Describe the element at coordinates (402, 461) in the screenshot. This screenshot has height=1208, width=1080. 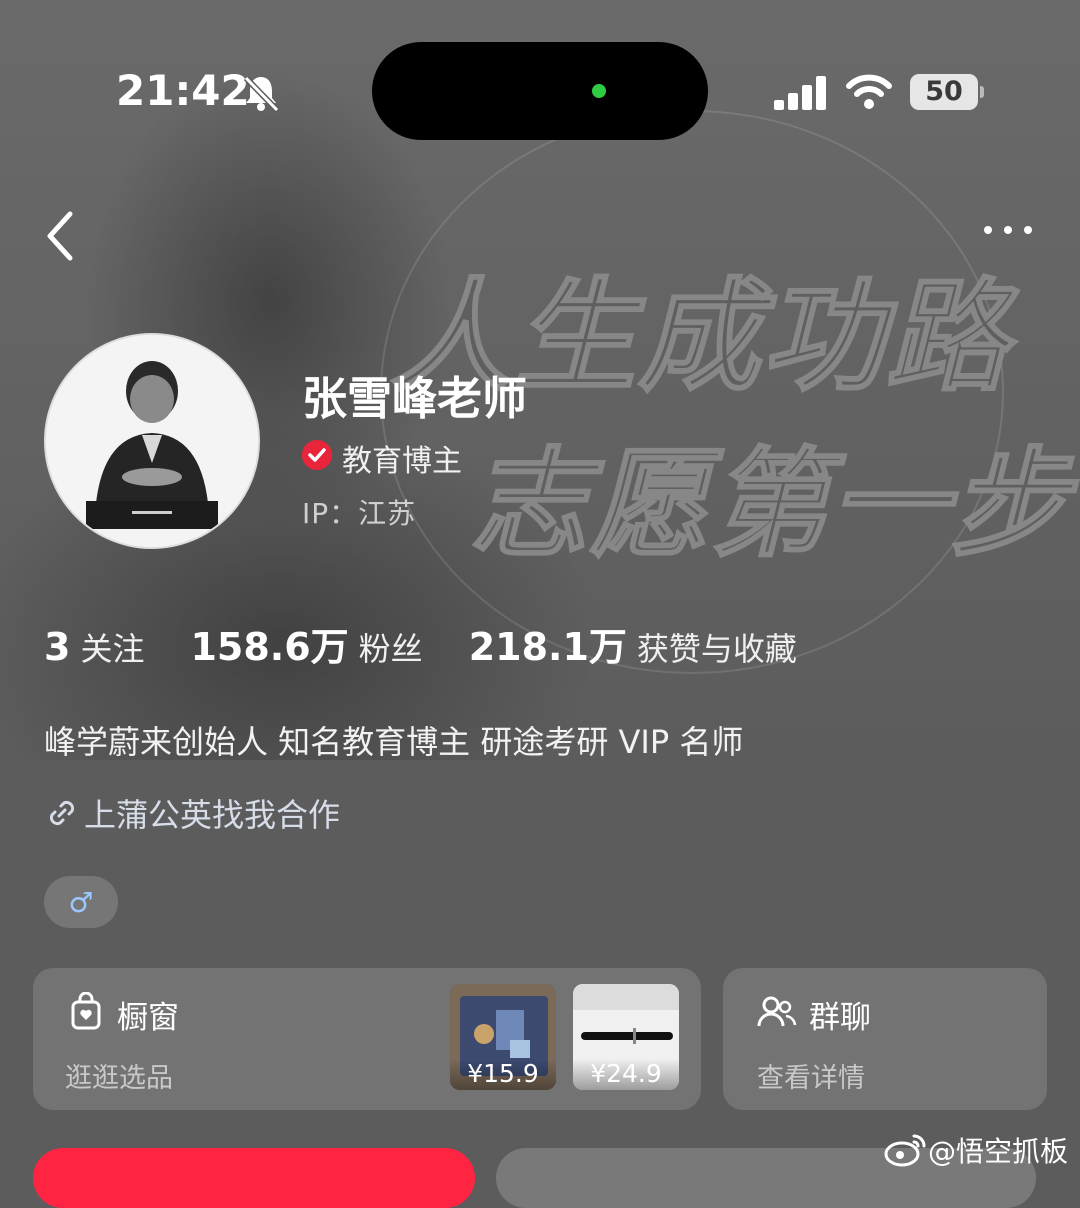
I see `profile-role: 教育博主` at that location.